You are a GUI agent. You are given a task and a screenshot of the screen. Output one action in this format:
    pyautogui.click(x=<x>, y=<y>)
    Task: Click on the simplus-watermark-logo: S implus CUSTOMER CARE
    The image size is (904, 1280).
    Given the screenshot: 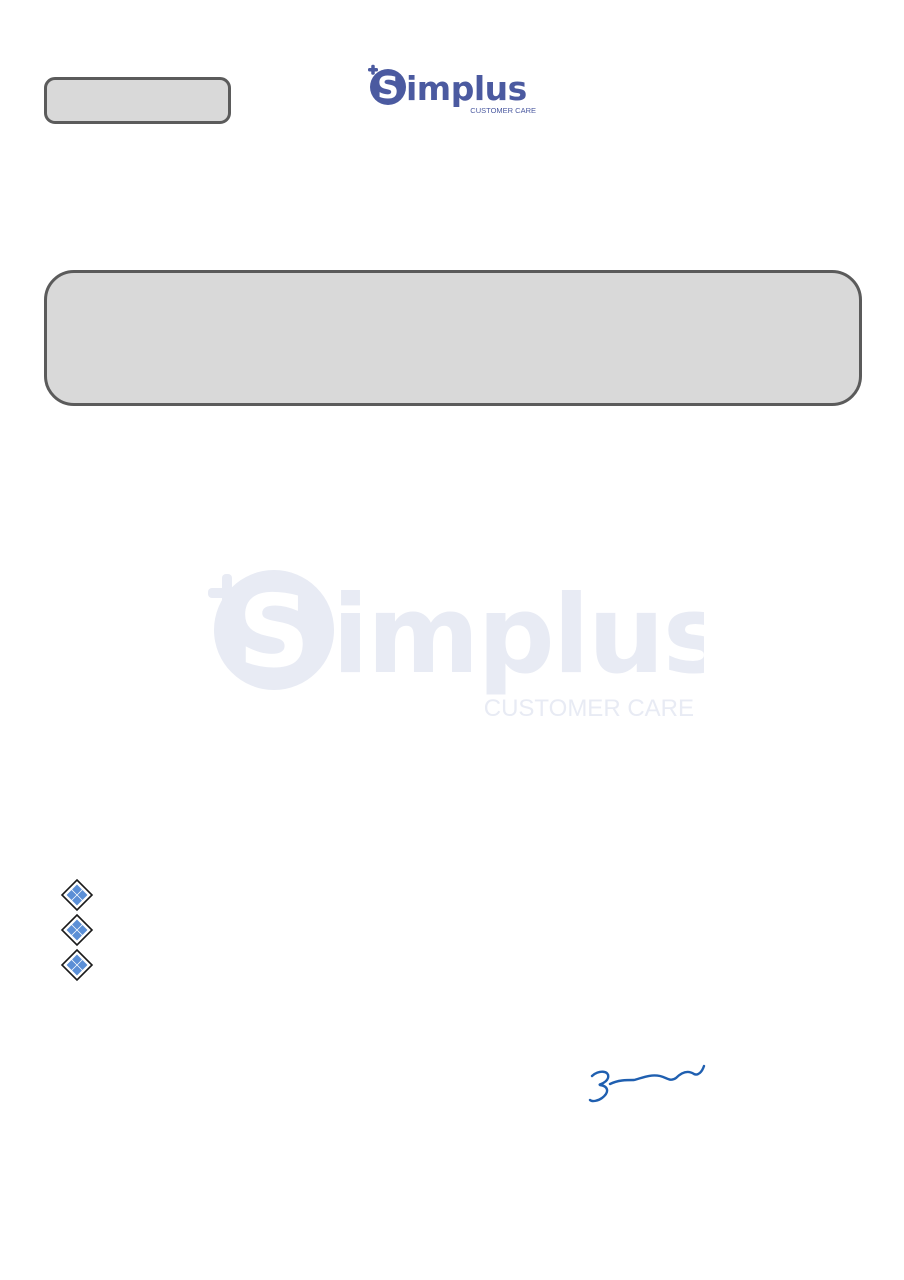 What is the action you would take?
    pyautogui.click(x=456, y=646)
    